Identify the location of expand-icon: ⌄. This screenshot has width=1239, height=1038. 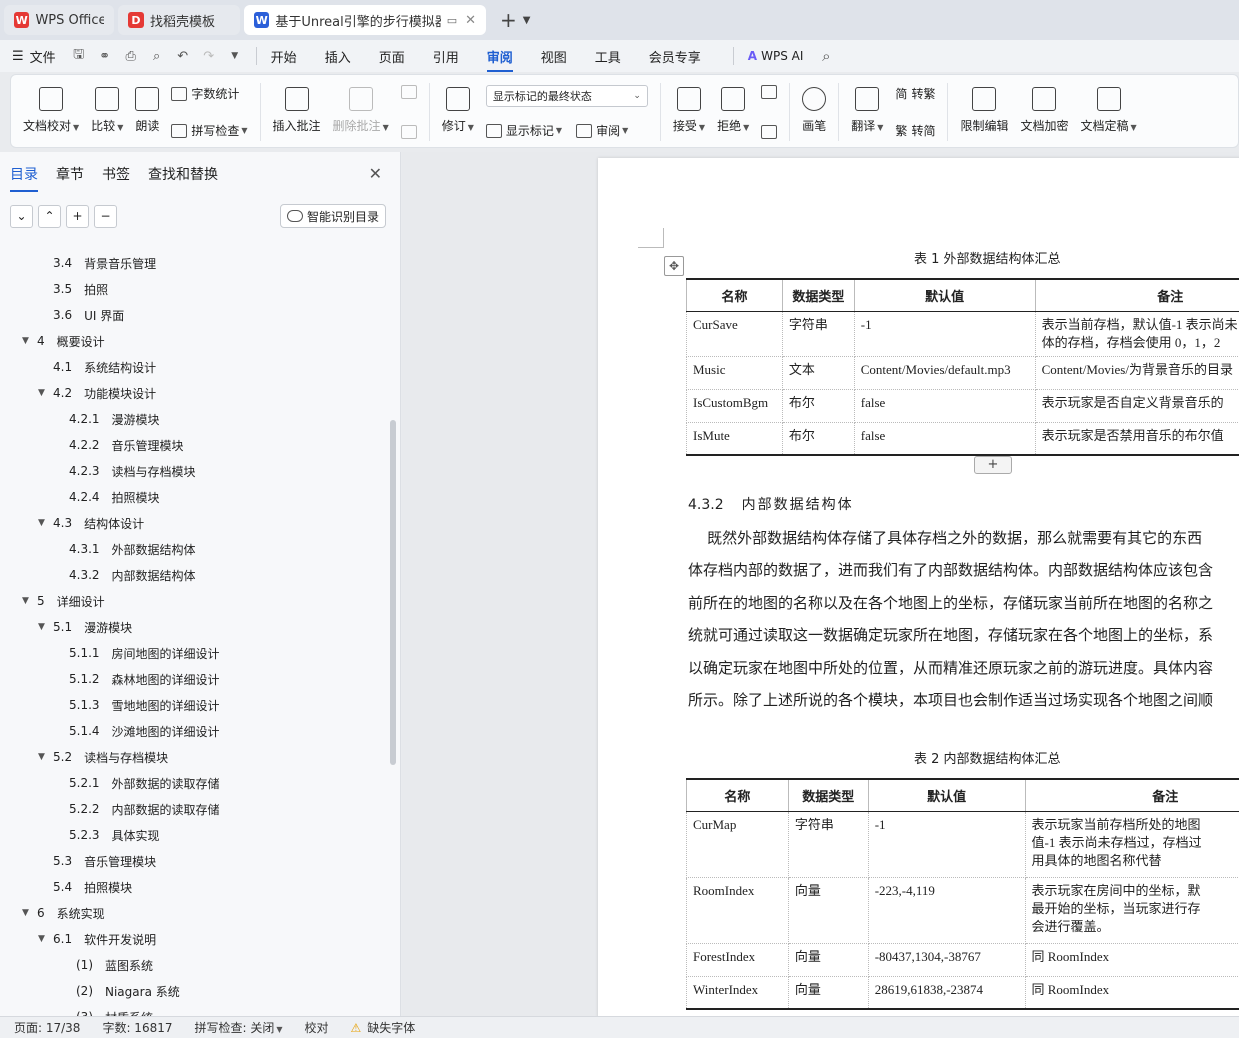
(21, 216).